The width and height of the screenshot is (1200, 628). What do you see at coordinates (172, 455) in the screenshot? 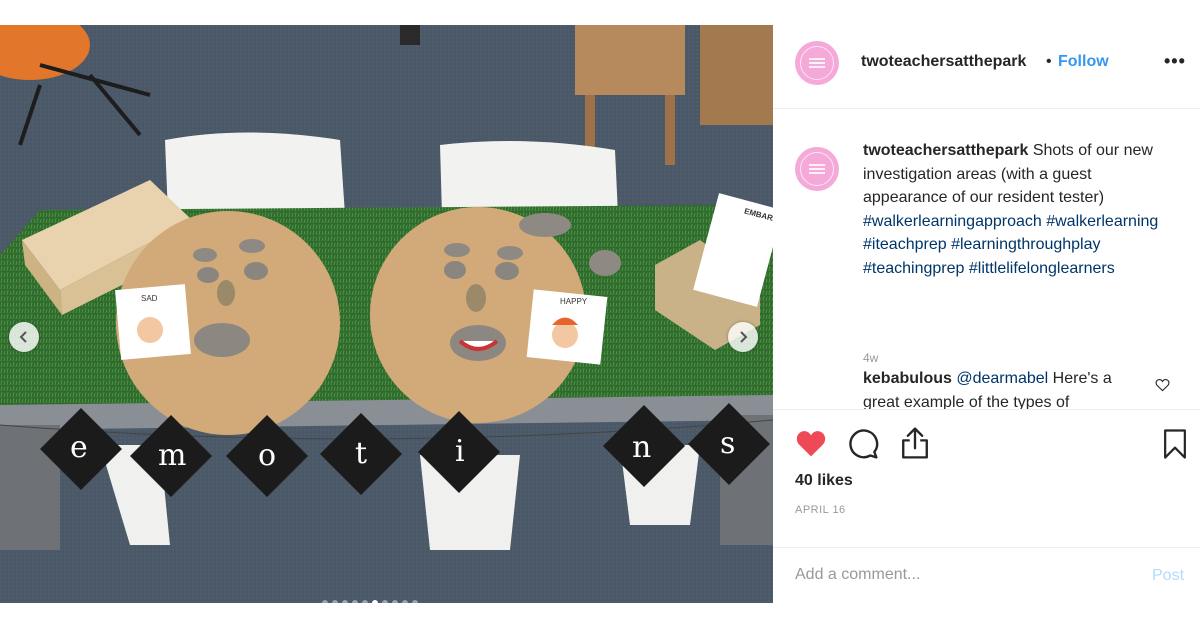
I see `banner-letter: m` at bounding box center [172, 455].